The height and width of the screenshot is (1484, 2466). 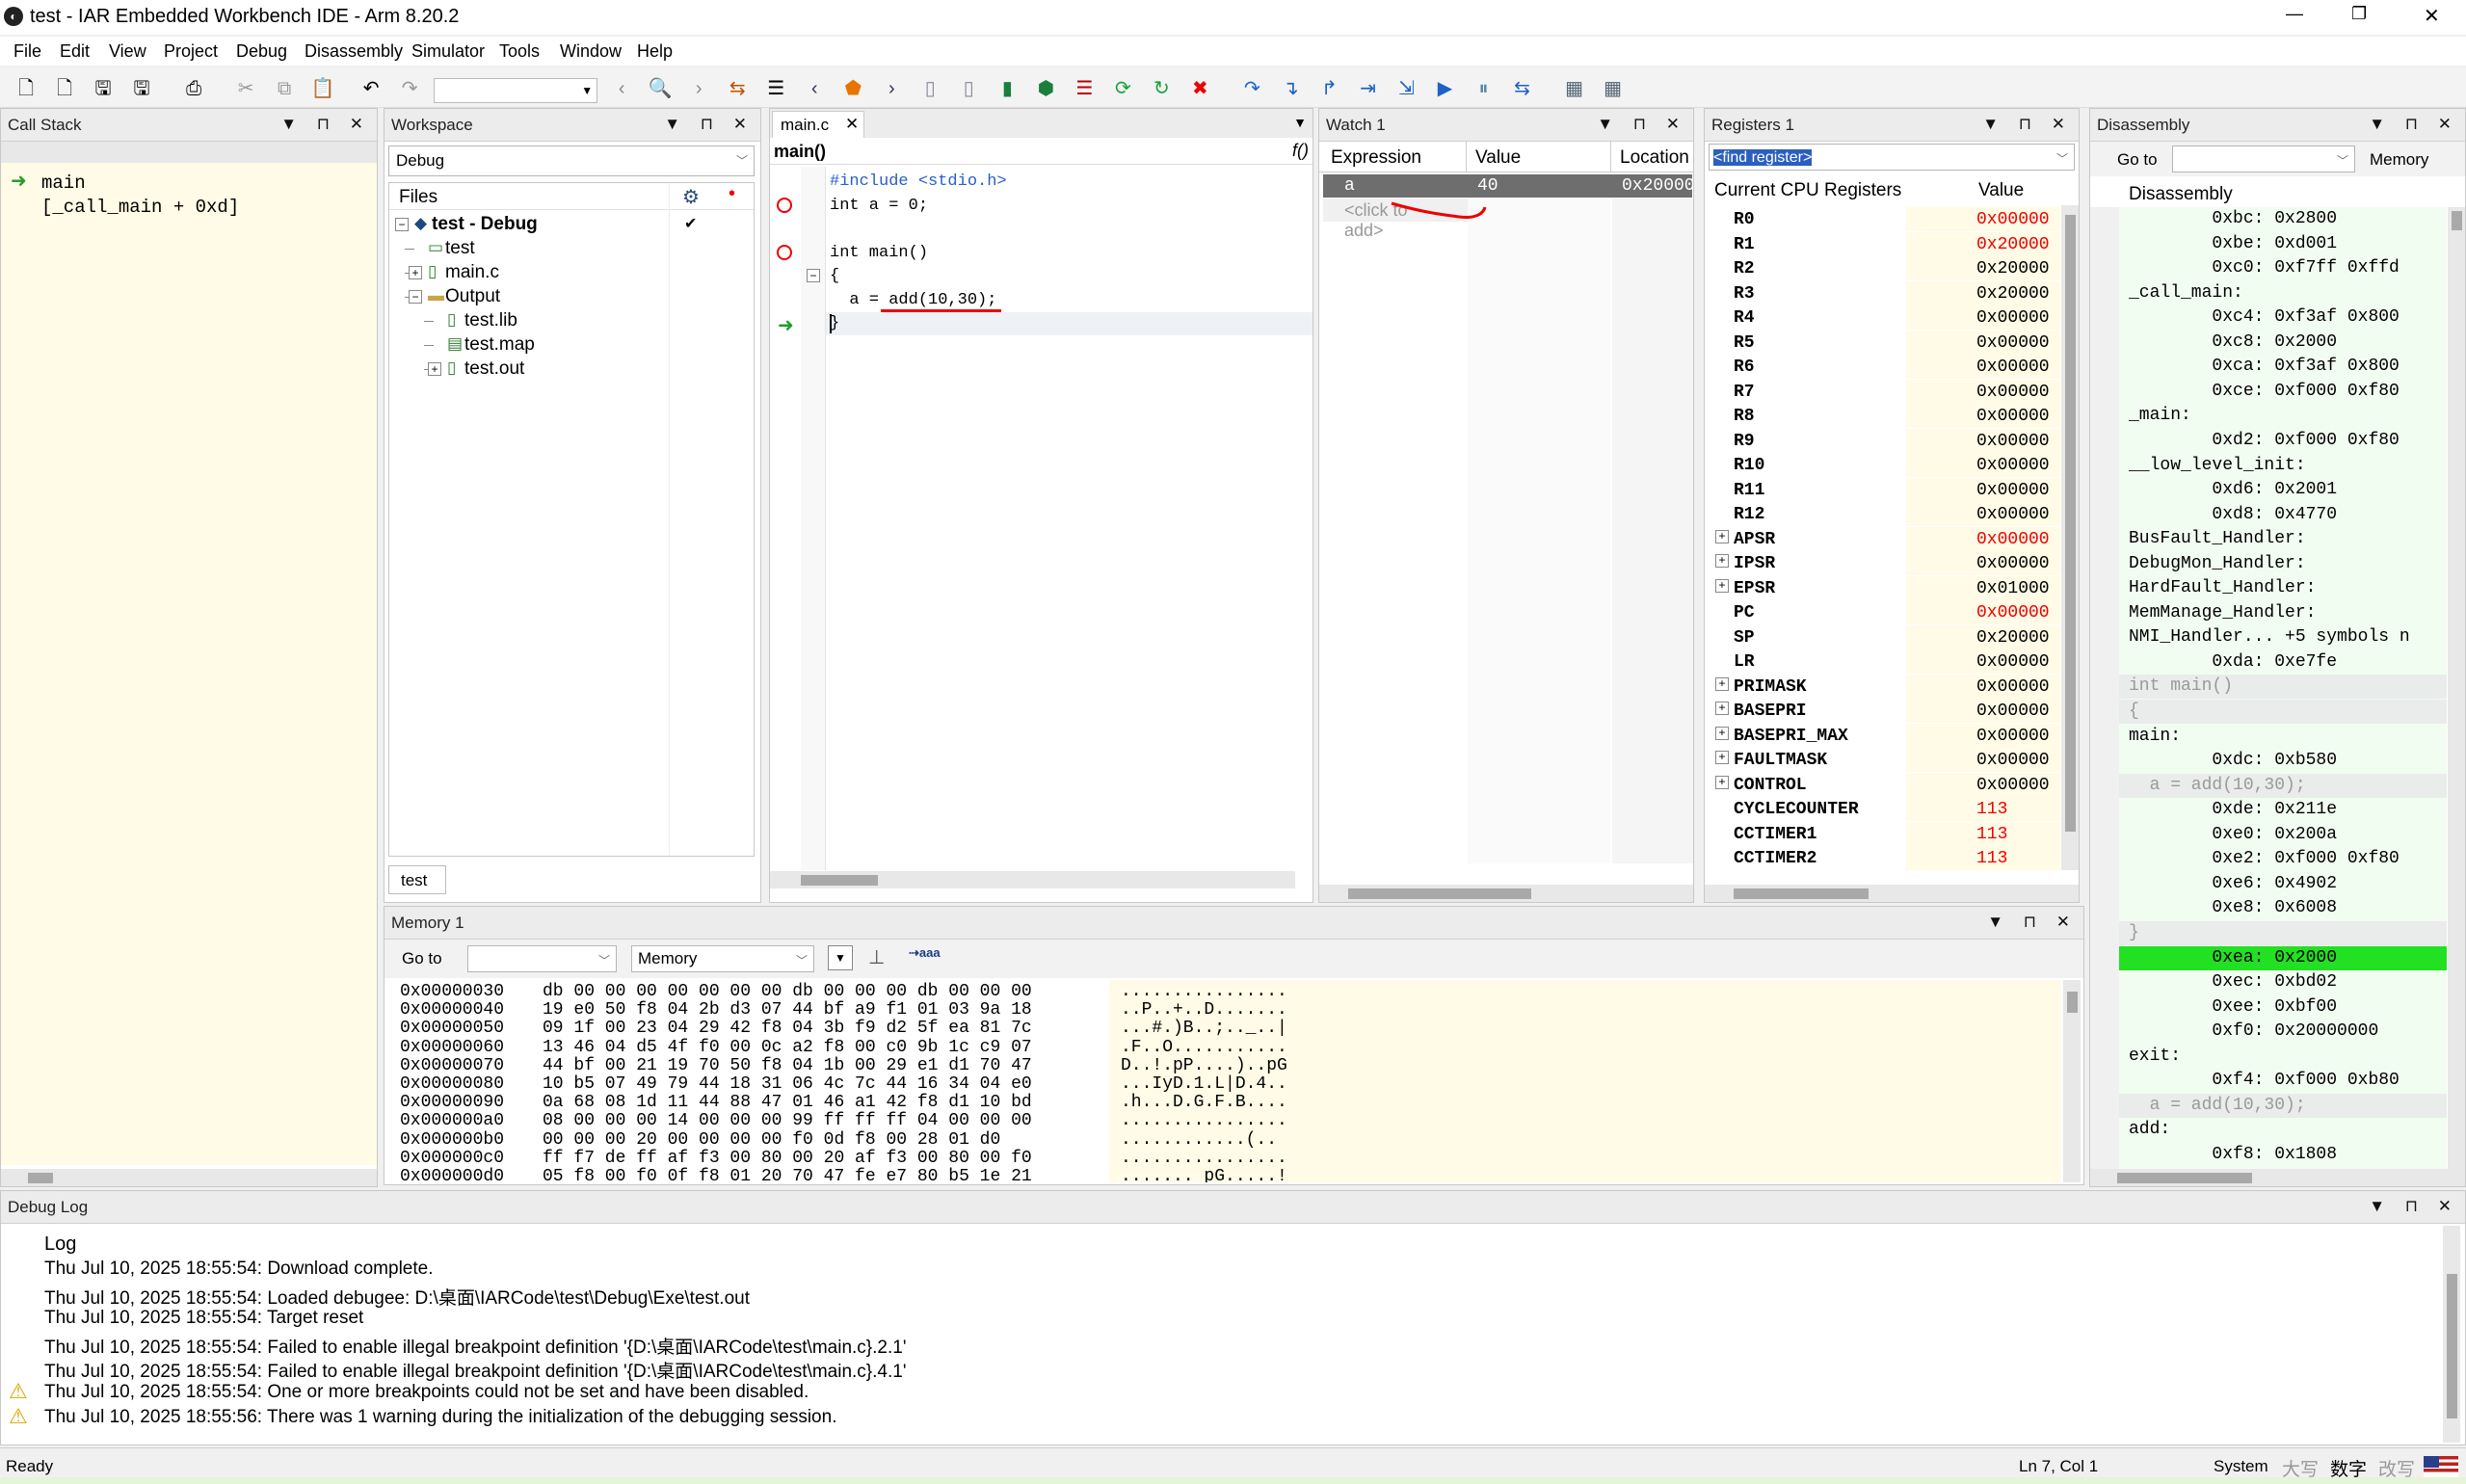 I want to click on disasm-instruction: 0xbc: 0x2800, so click(x=2283, y=219).